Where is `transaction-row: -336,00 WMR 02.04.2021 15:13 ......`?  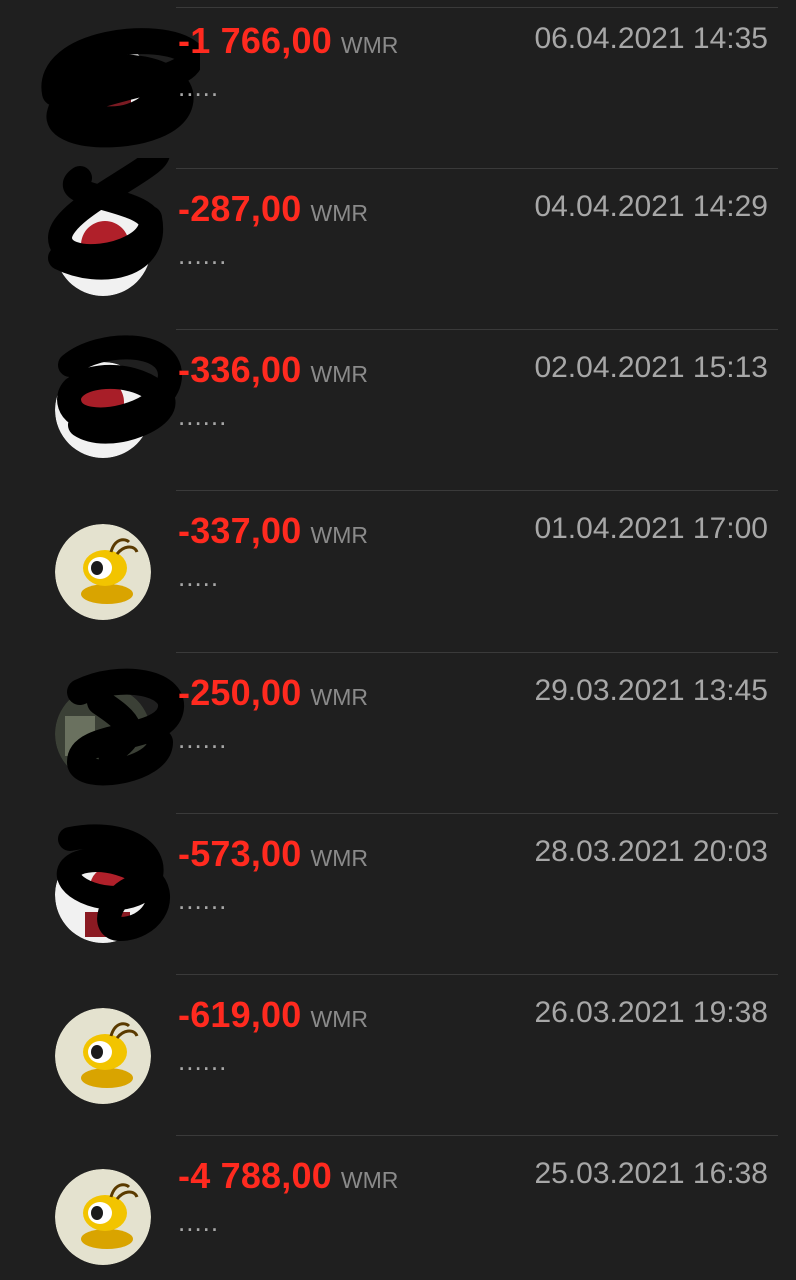 transaction-row: -336,00 WMR 02.04.2021 15:13 ...... is located at coordinates (398, 409).